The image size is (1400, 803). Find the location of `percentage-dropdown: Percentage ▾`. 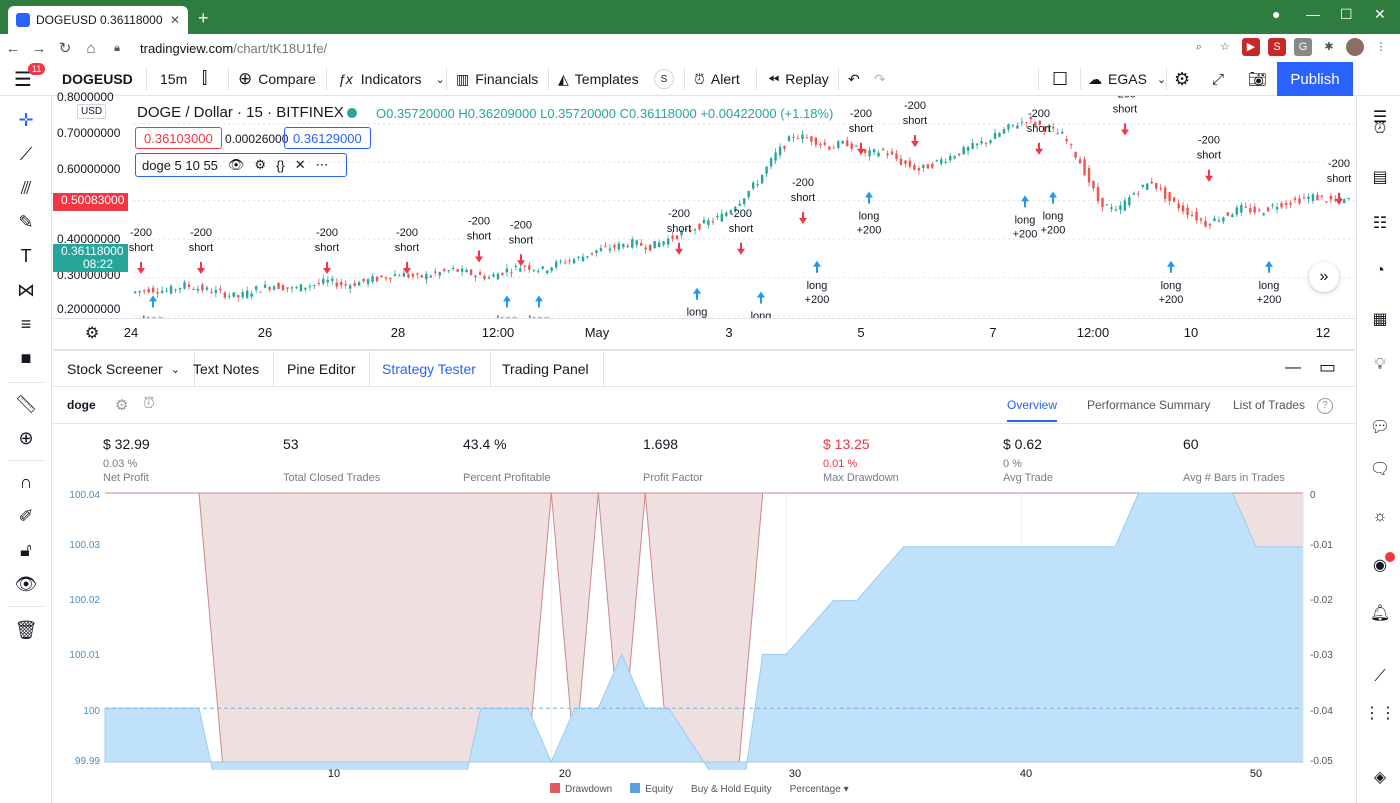

percentage-dropdown: Percentage ▾ is located at coordinates (819, 789).